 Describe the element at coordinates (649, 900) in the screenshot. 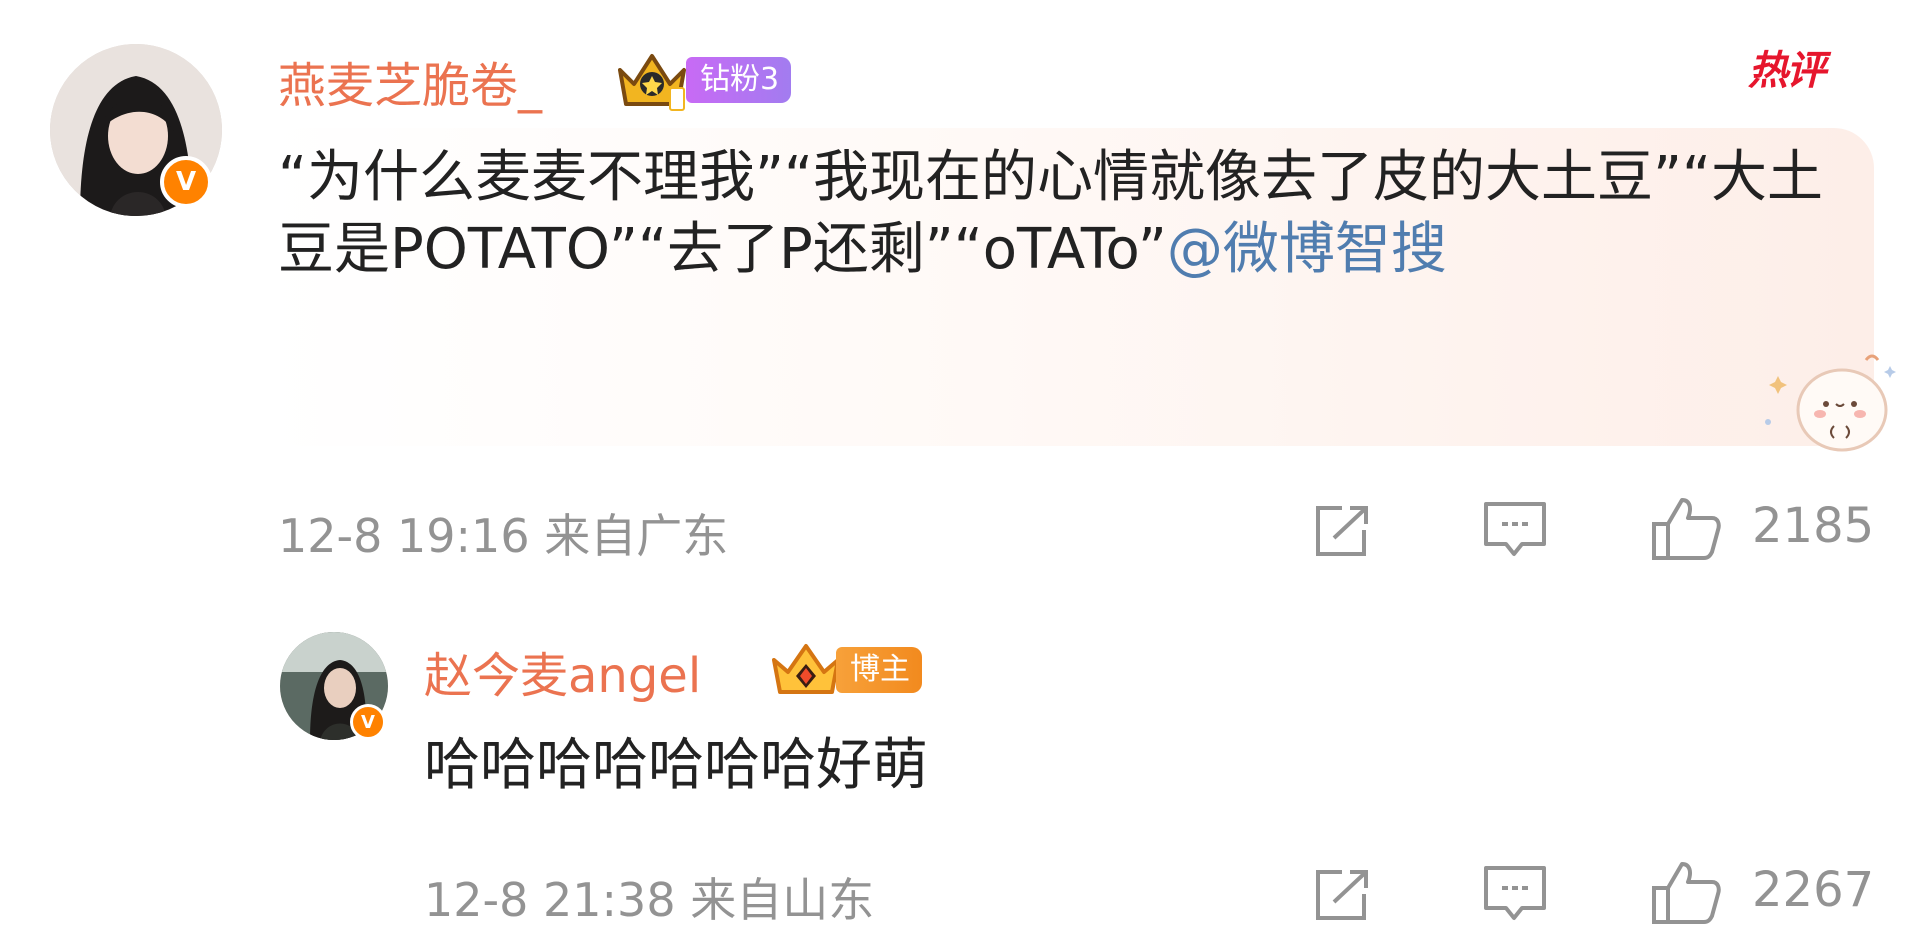

I see `reply-meta: 12-8 21:38 来自山东` at that location.